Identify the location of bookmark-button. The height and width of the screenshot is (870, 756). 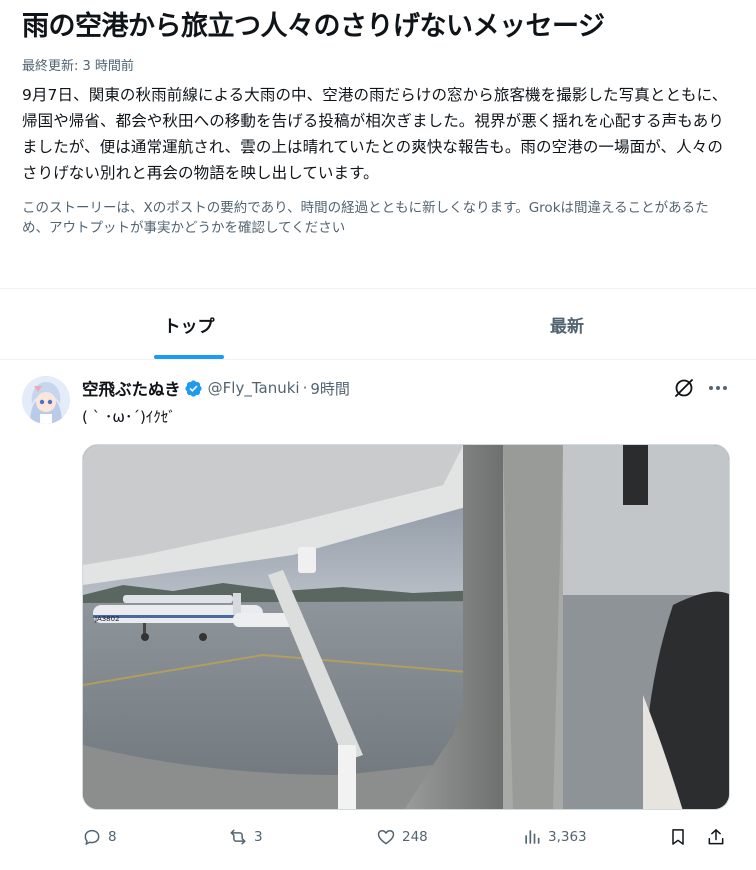
(678, 837).